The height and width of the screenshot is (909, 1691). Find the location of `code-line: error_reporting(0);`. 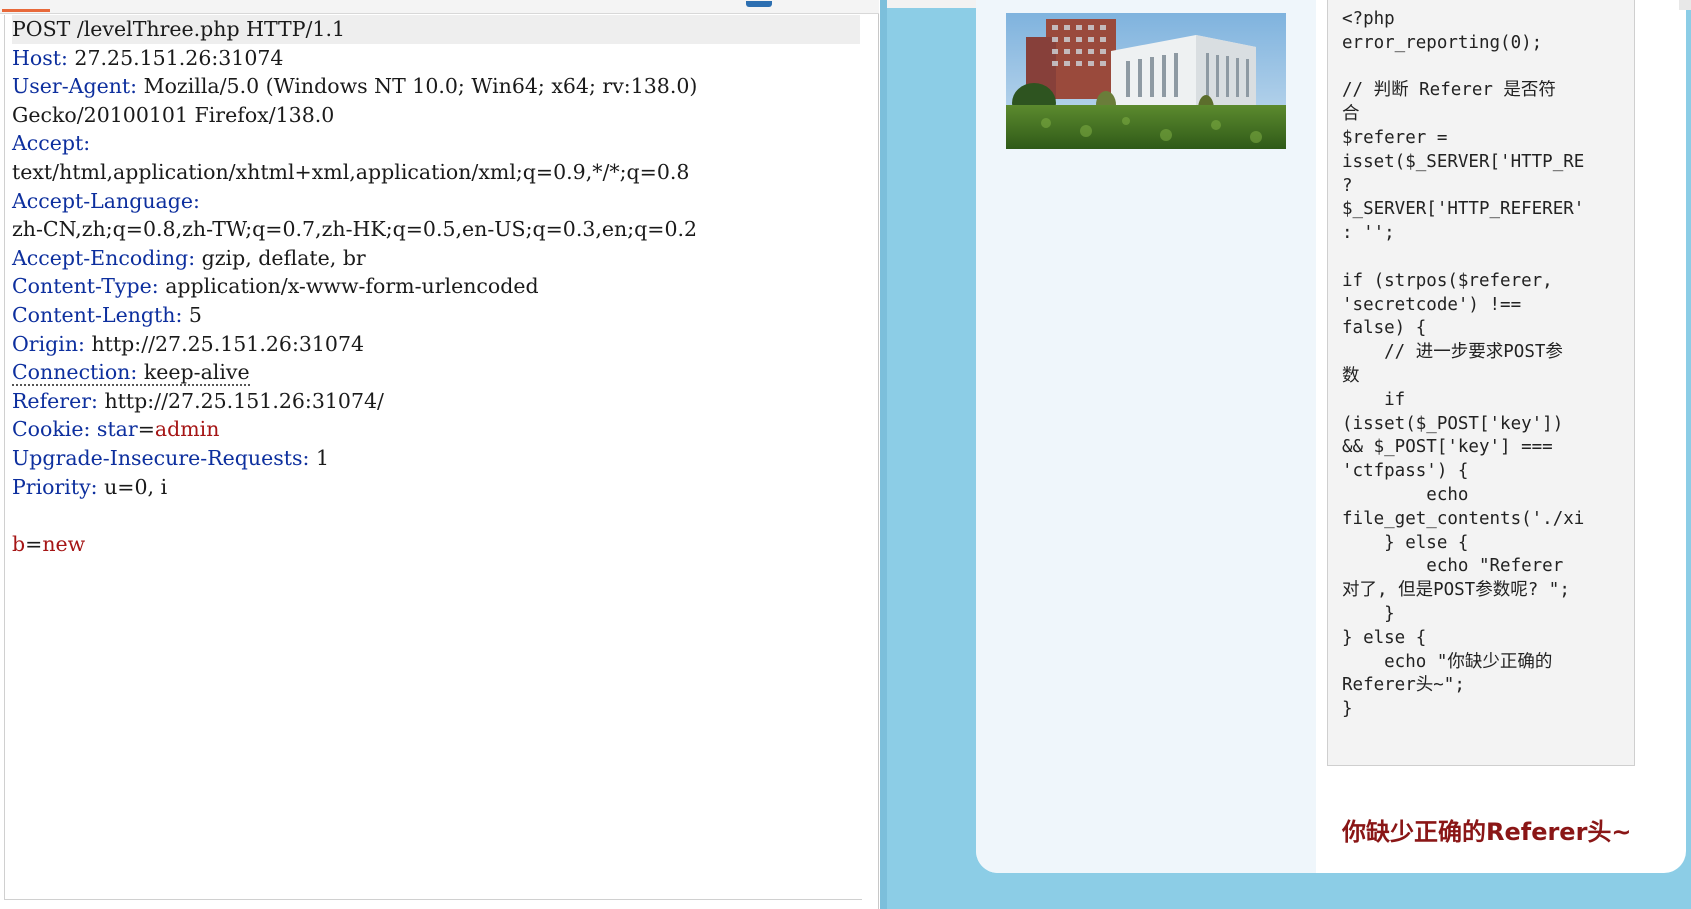

code-line: error_reporting(0); is located at coordinates (1442, 42).